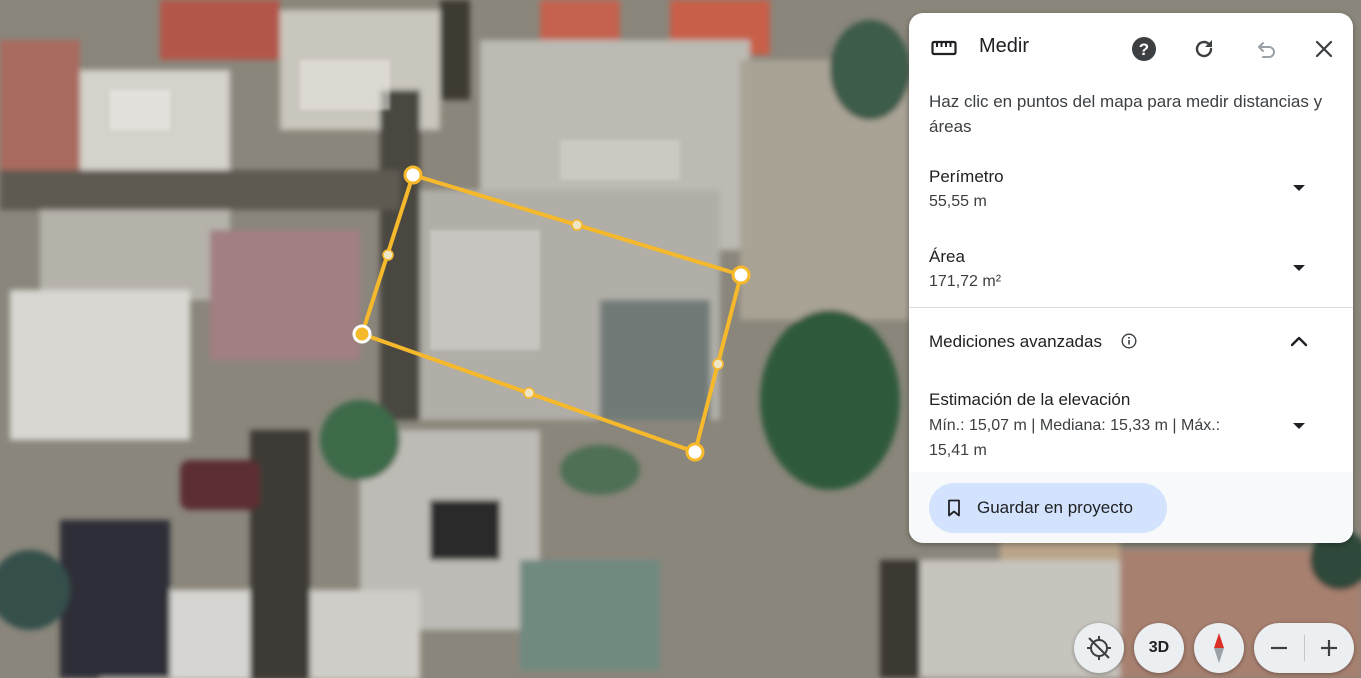  Describe the element at coordinates (1055, 507) in the screenshot. I see `save-to-project-label: Guardar en proyecto` at that location.